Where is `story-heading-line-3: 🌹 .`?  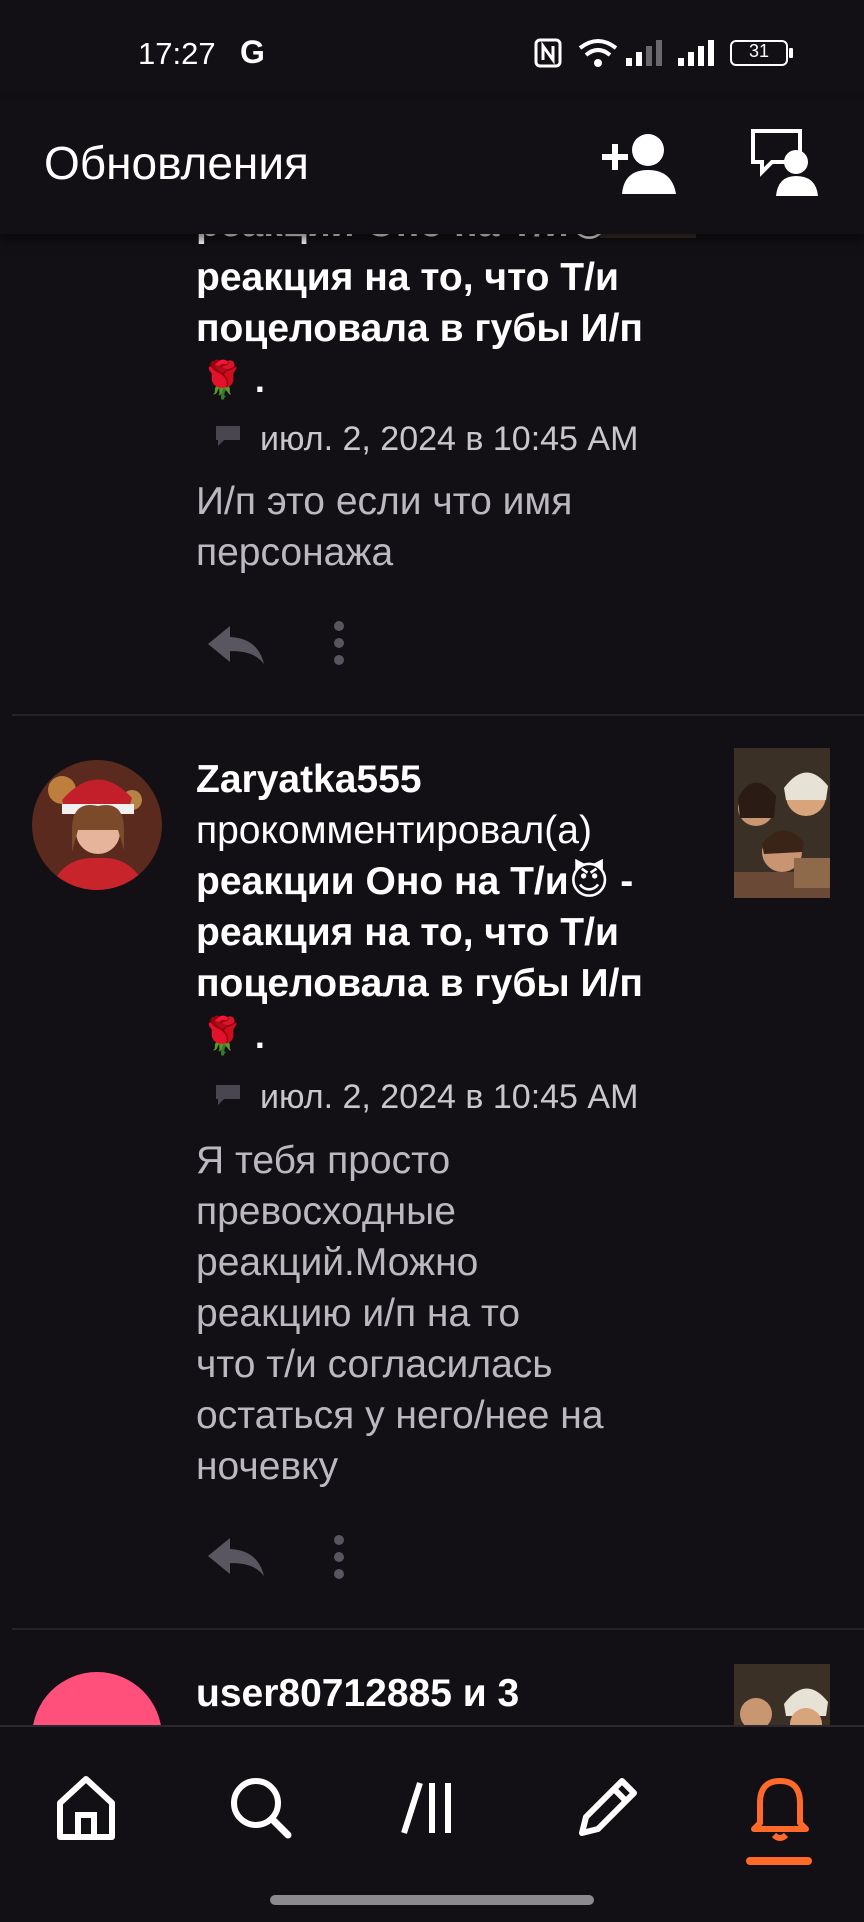
story-heading-line-3: 🌹 . is located at coordinates (232, 1035).